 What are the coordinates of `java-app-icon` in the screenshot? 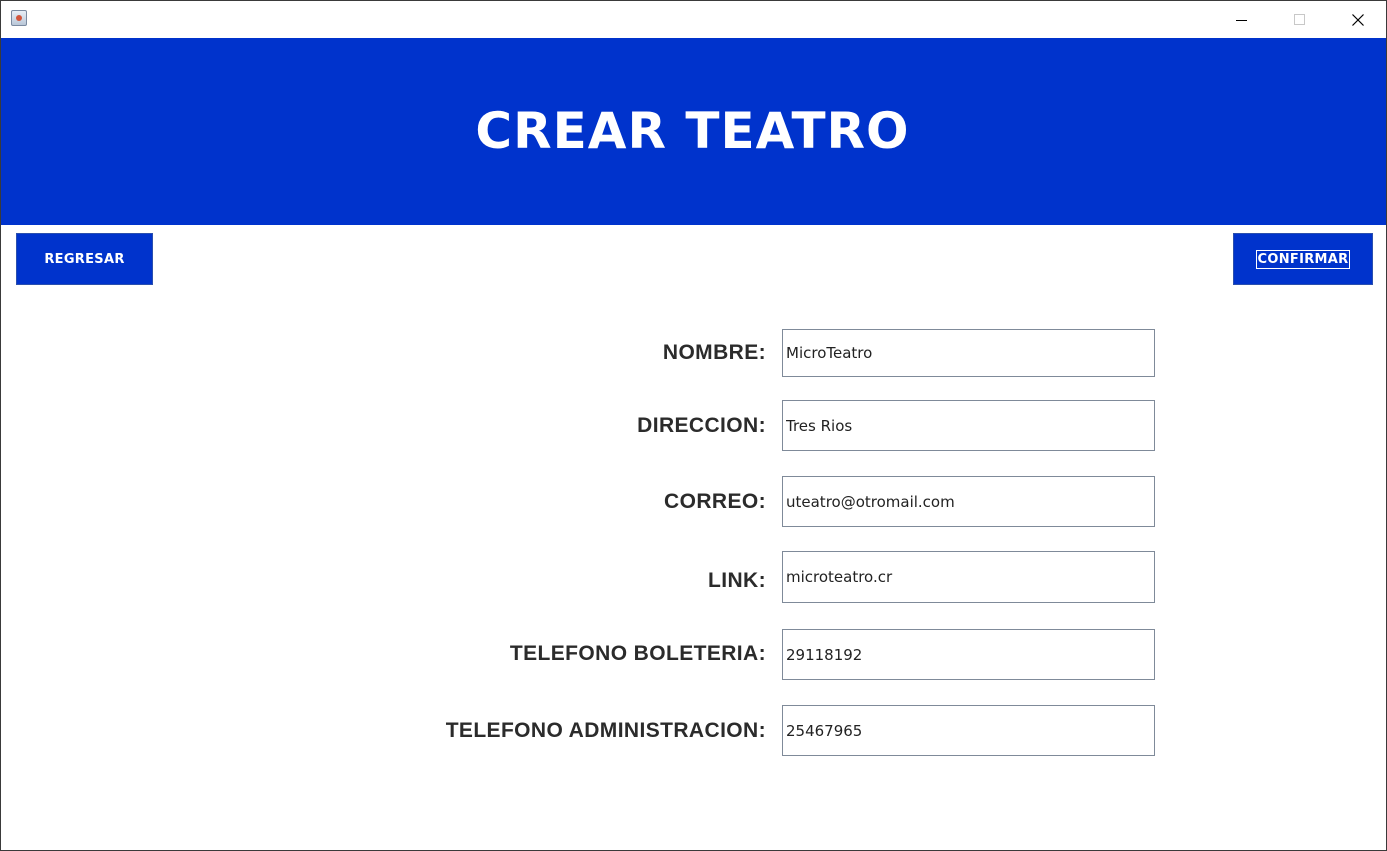 It's located at (19, 18).